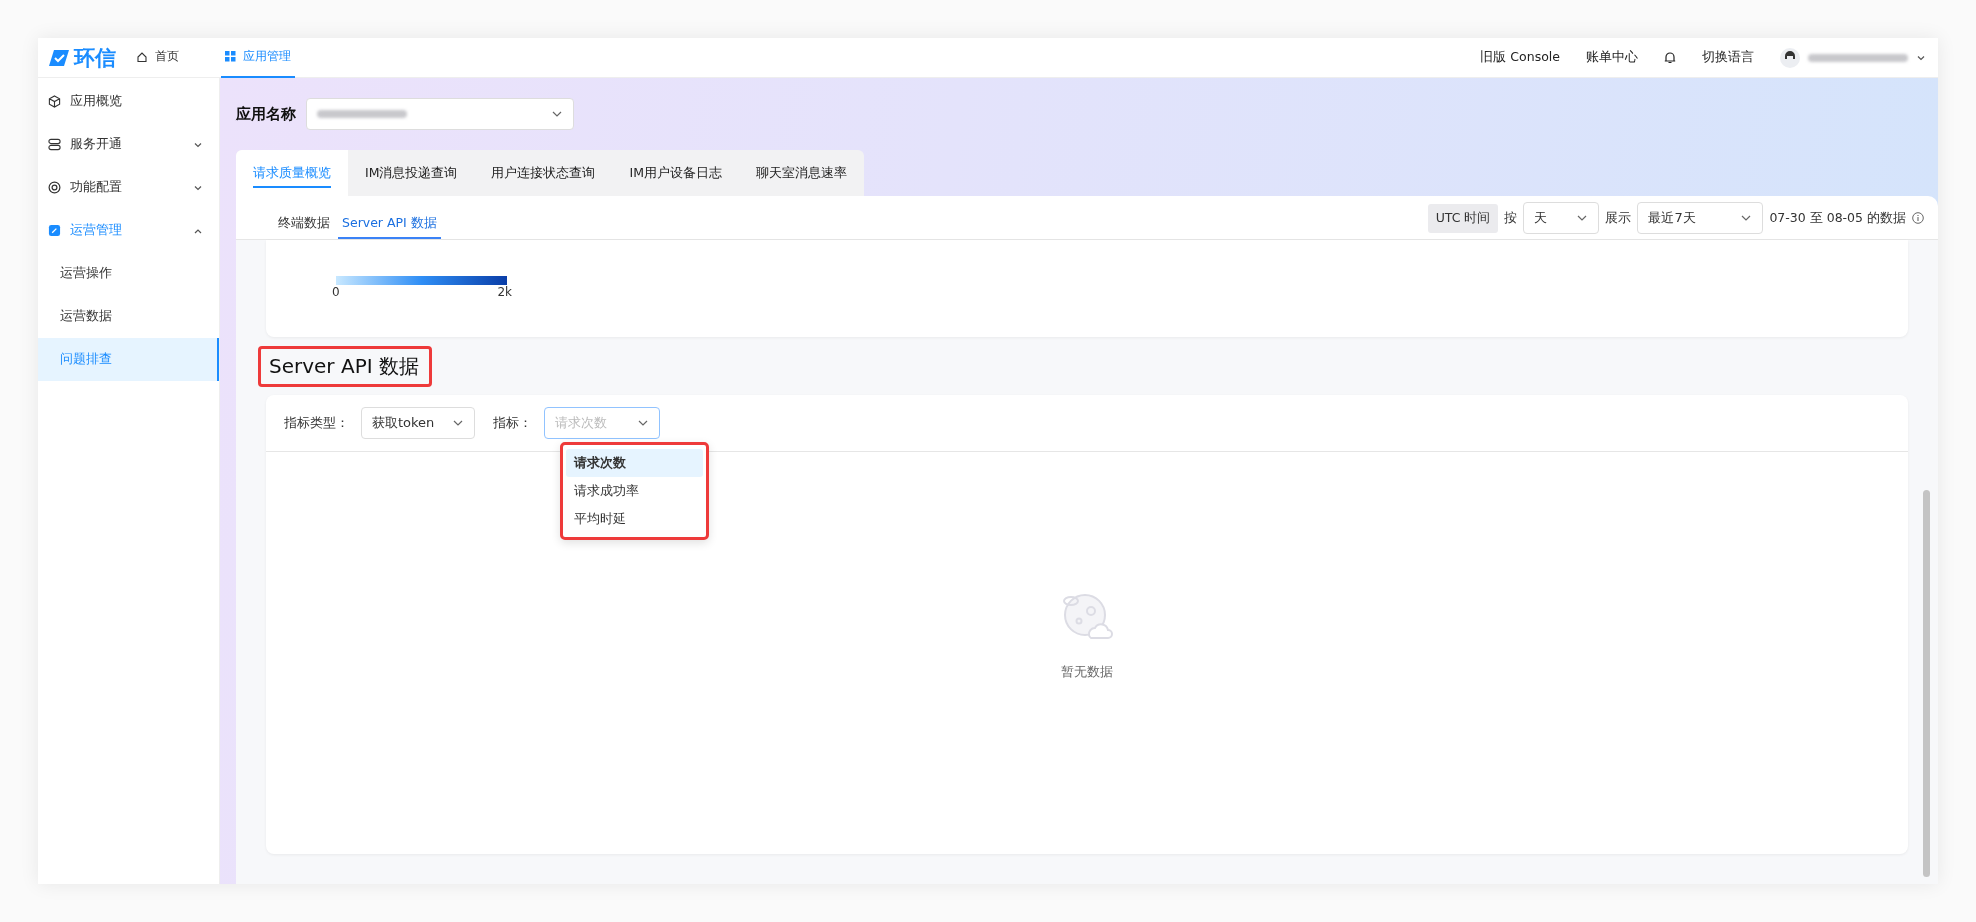 Image resolution: width=1976 pixels, height=922 pixels. I want to click on logo-text: 环信, so click(95, 58).